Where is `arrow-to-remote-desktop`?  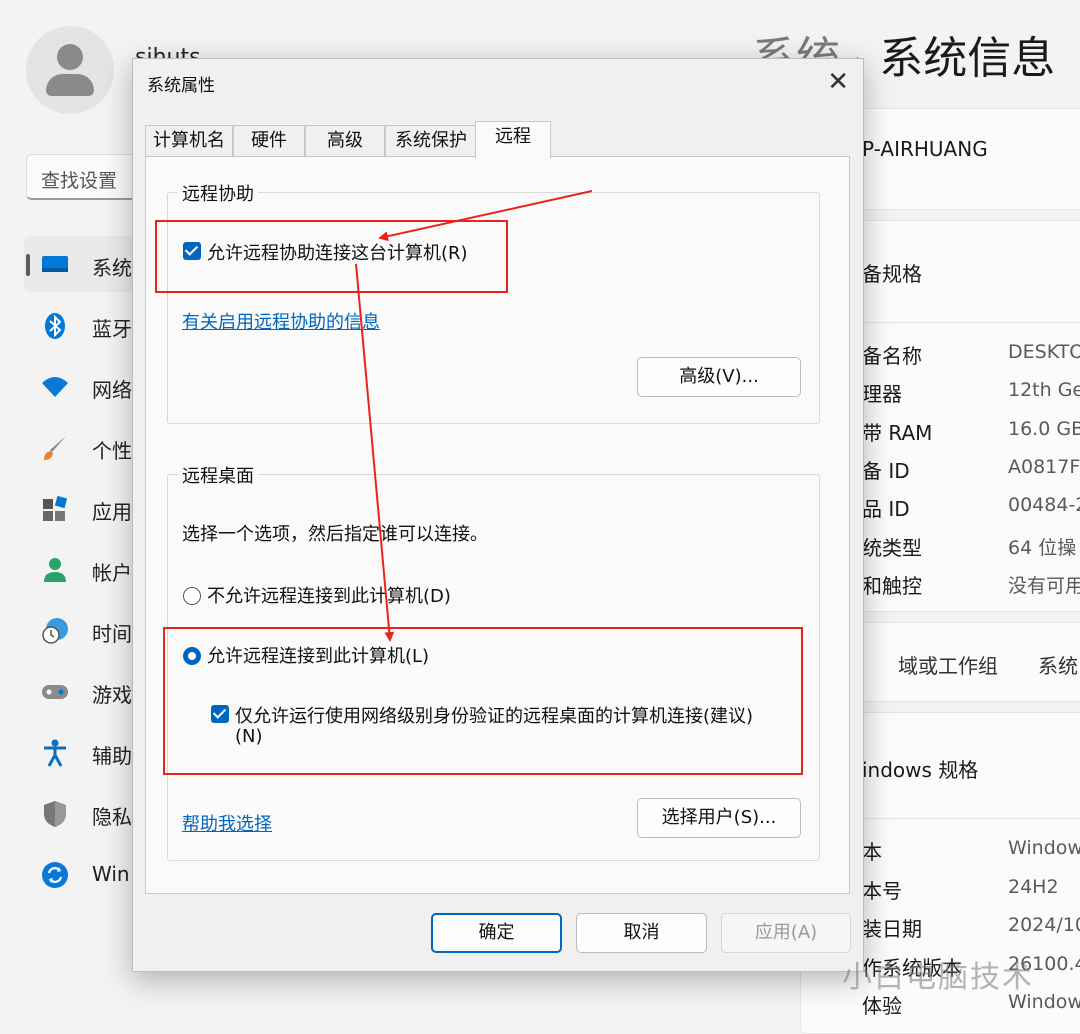 arrow-to-remote-desktop is located at coordinates (375, 452).